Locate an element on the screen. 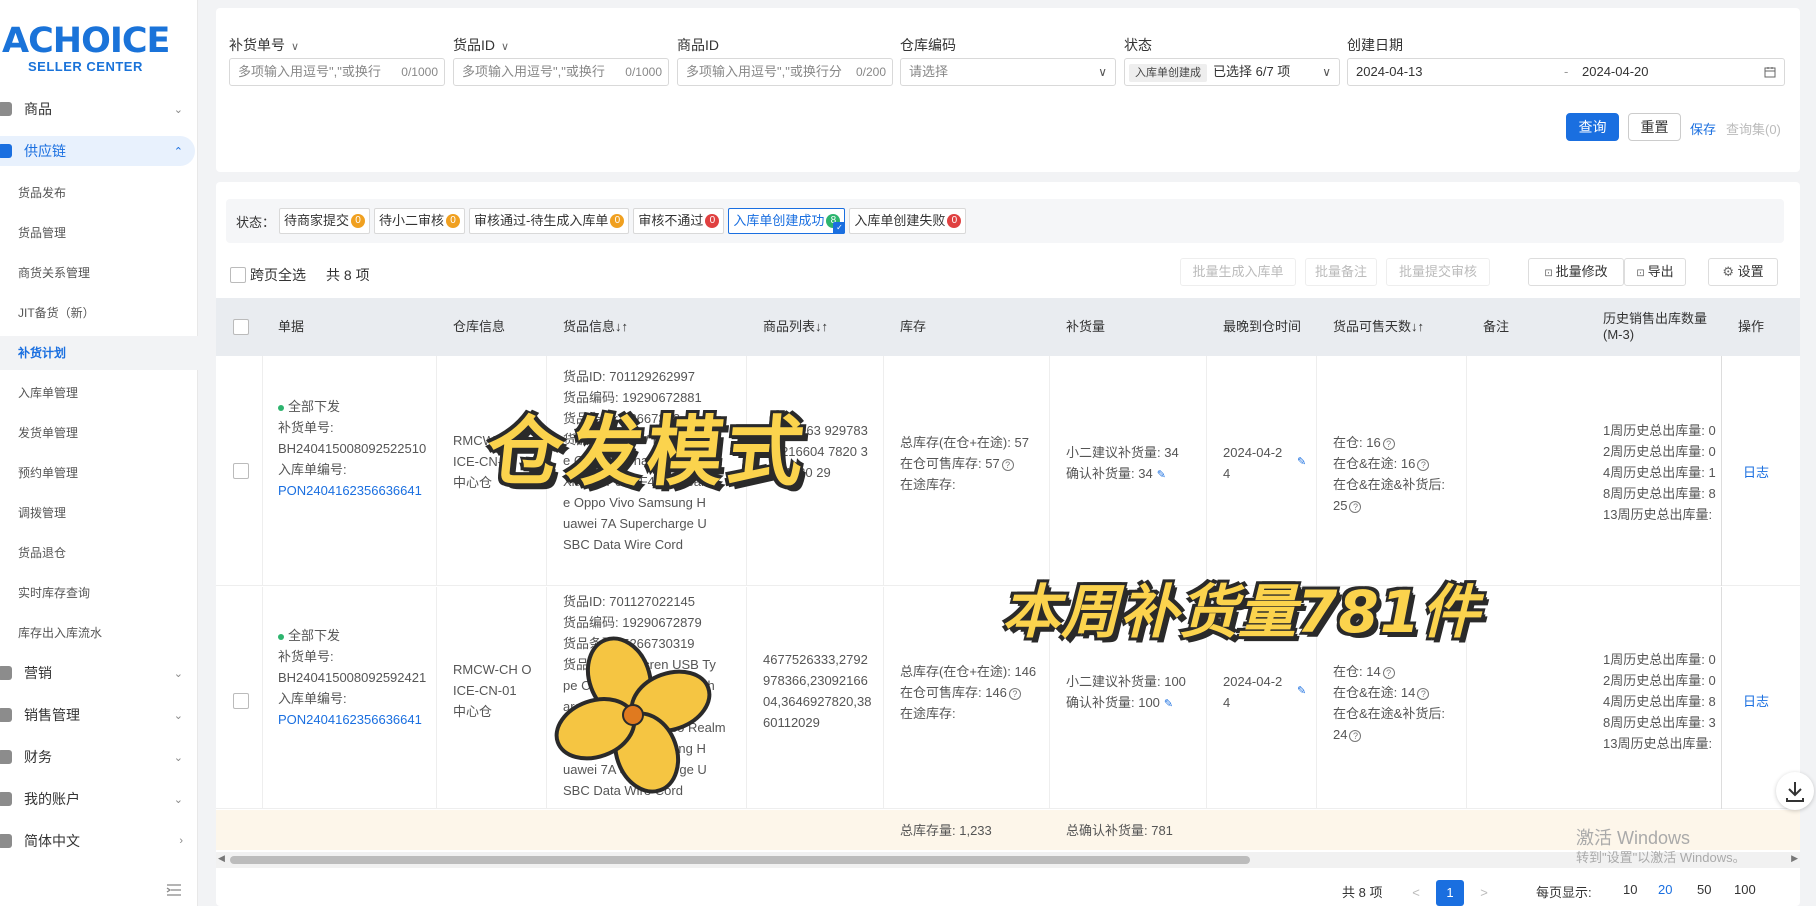  status-dot-icon is located at coordinates (281, 407).